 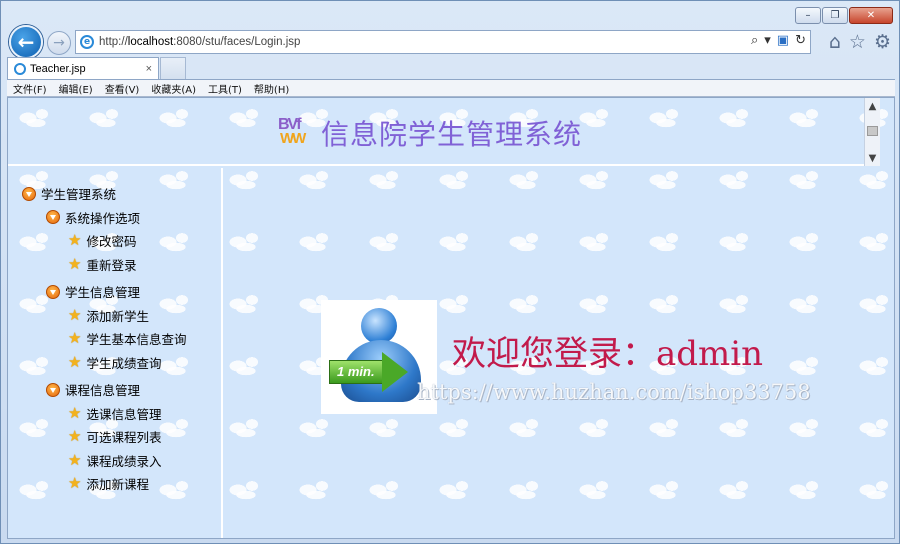 What do you see at coordinates (173, 88) in the screenshot?
I see `menu-favorites: 收藏夹(A)` at bounding box center [173, 88].